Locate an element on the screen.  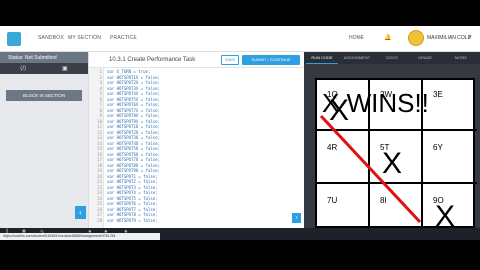
code-line: 16 var HOTSPOT6O = false; is located at coordinates (197, 154).